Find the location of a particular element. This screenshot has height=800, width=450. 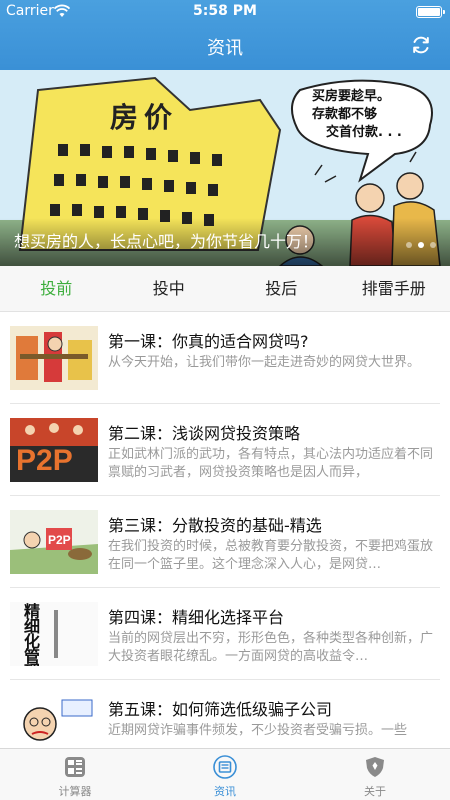

tabbar-label: 关于 is located at coordinates (375, 791).